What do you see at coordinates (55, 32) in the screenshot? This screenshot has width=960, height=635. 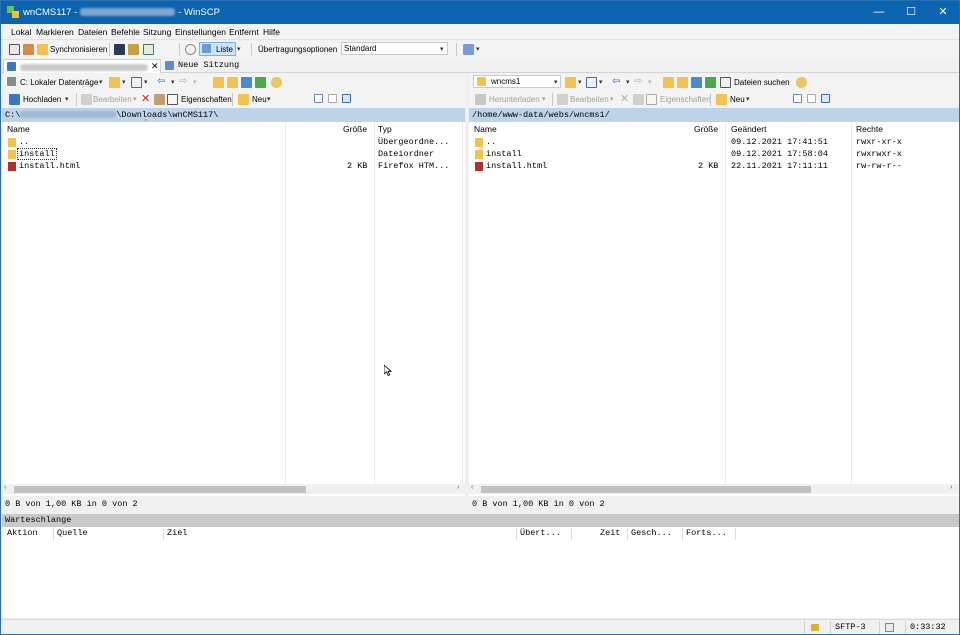 I see `menu-markieren: Markieren` at bounding box center [55, 32].